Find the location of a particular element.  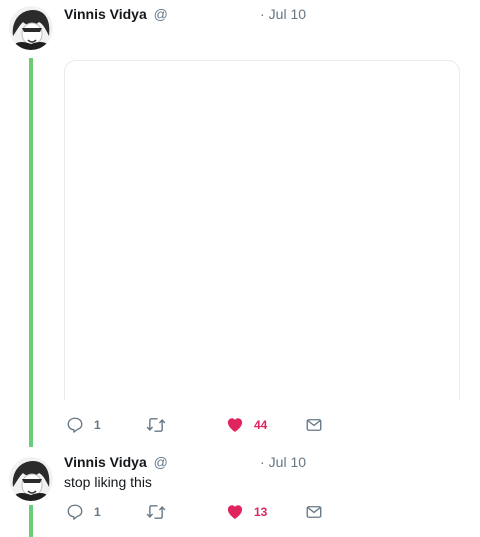

like-count: 44 is located at coordinates (261, 425).